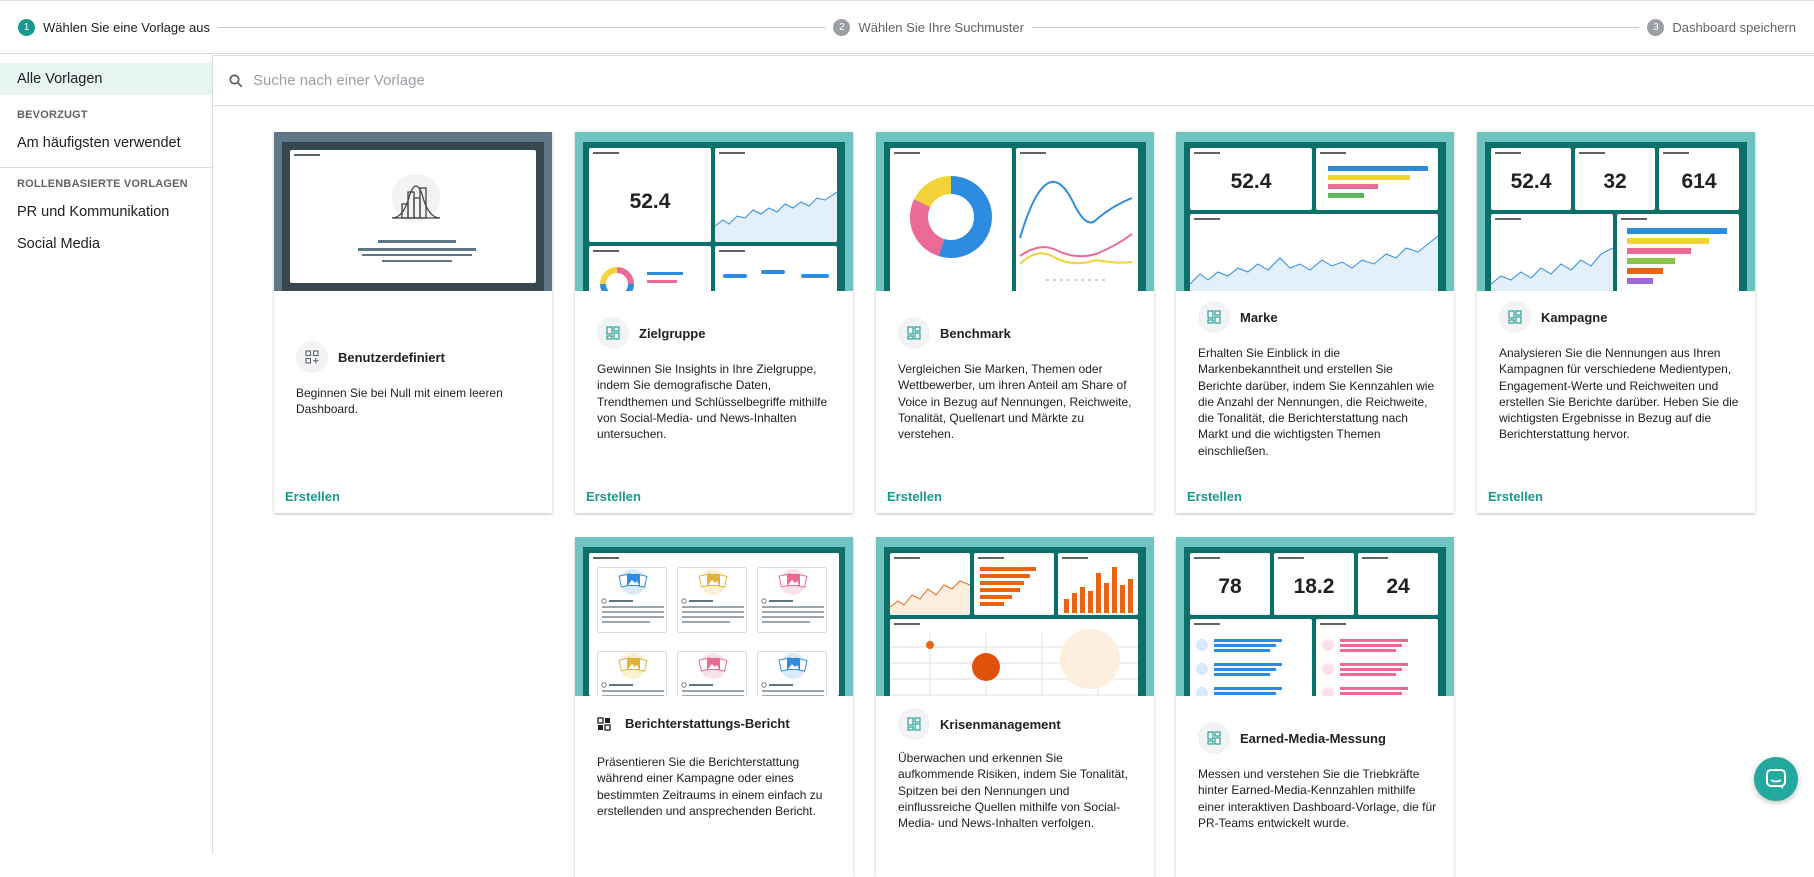 Image resolution: width=1814 pixels, height=877 pixels. What do you see at coordinates (126, 27) in the screenshot?
I see `step-label: Wählen Sie eine Vorlage aus` at bounding box center [126, 27].